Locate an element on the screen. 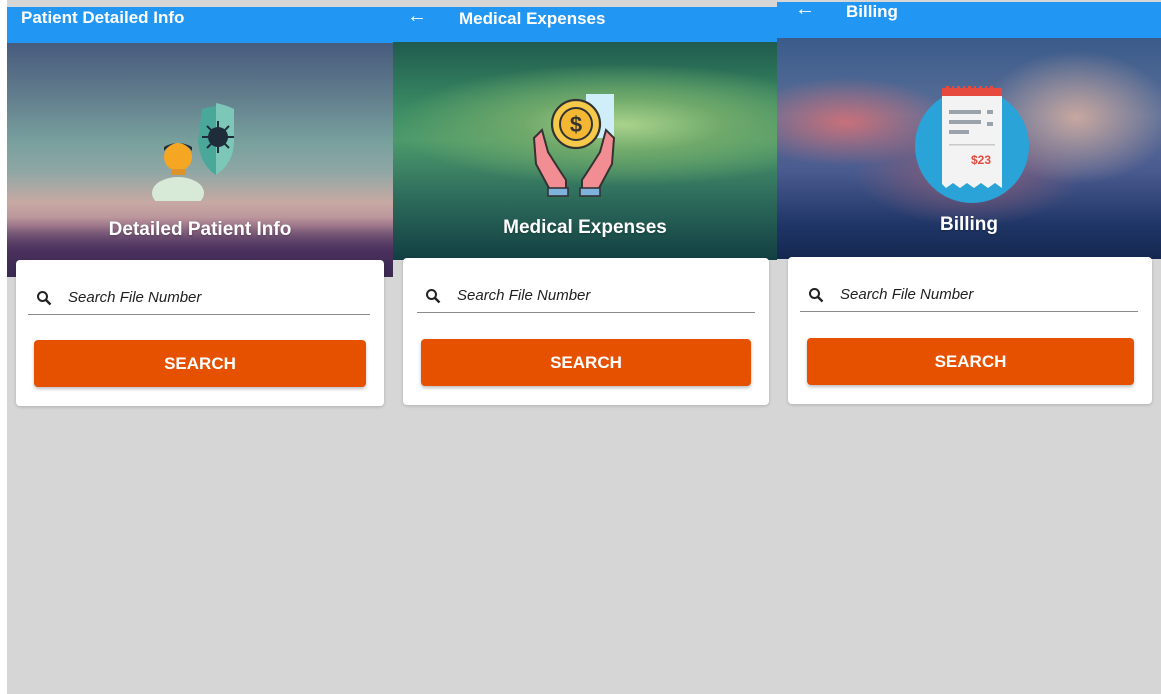 This screenshot has width=1161, height=694. app-bar: Patient Detailed Info is located at coordinates (200, 25).